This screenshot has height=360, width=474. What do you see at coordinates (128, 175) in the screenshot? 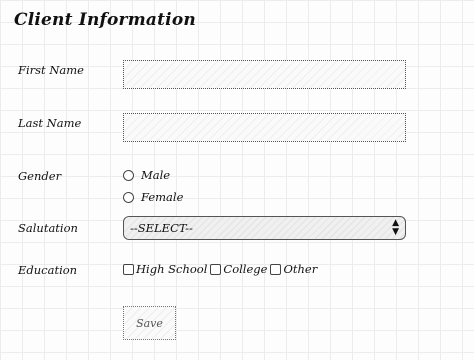
I see `male-radio` at bounding box center [128, 175].